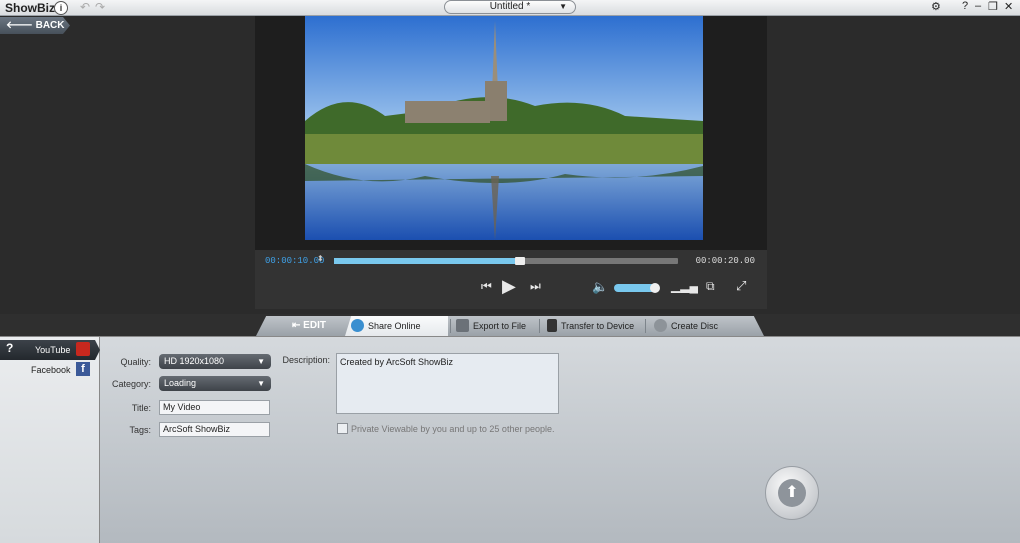 This screenshot has width=1020, height=543. What do you see at coordinates (936, 6) in the screenshot?
I see `gear-icon: ⚙` at bounding box center [936, 6].